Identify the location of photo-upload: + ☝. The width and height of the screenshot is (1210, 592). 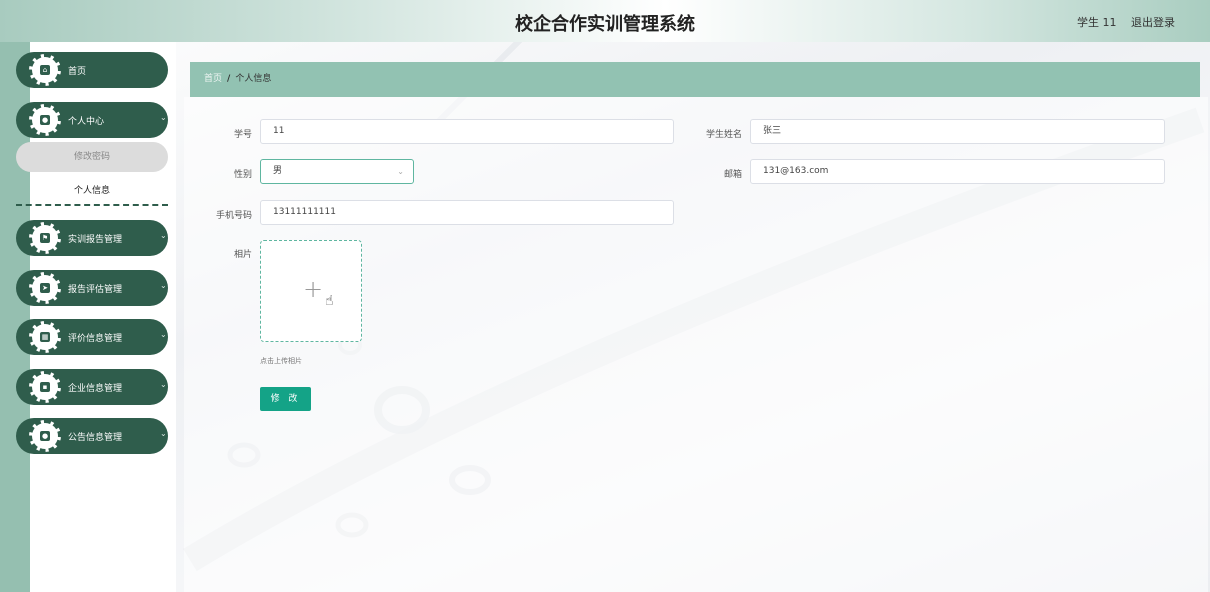
(311, 291).